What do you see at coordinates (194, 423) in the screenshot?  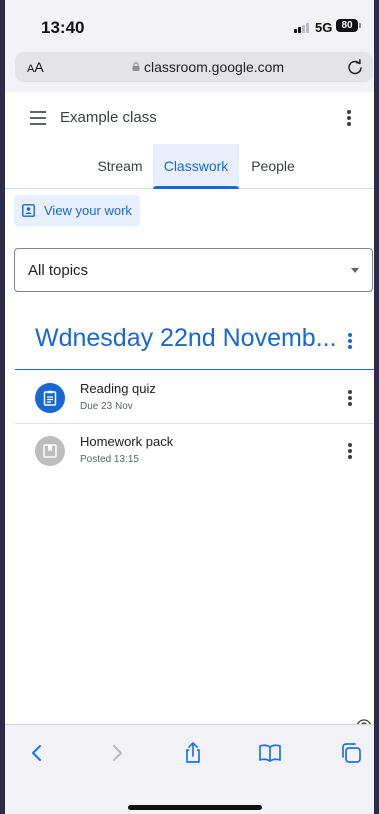 I see `item-divider` at bounding box center [194, 423].